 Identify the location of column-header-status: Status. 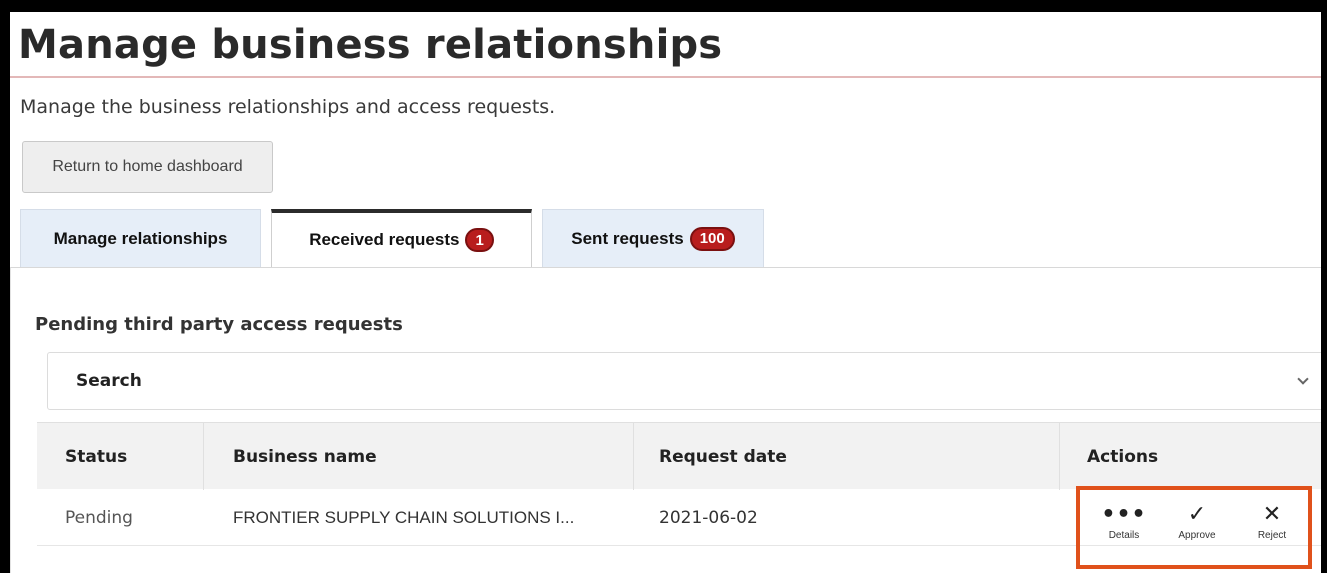
(96, 456).